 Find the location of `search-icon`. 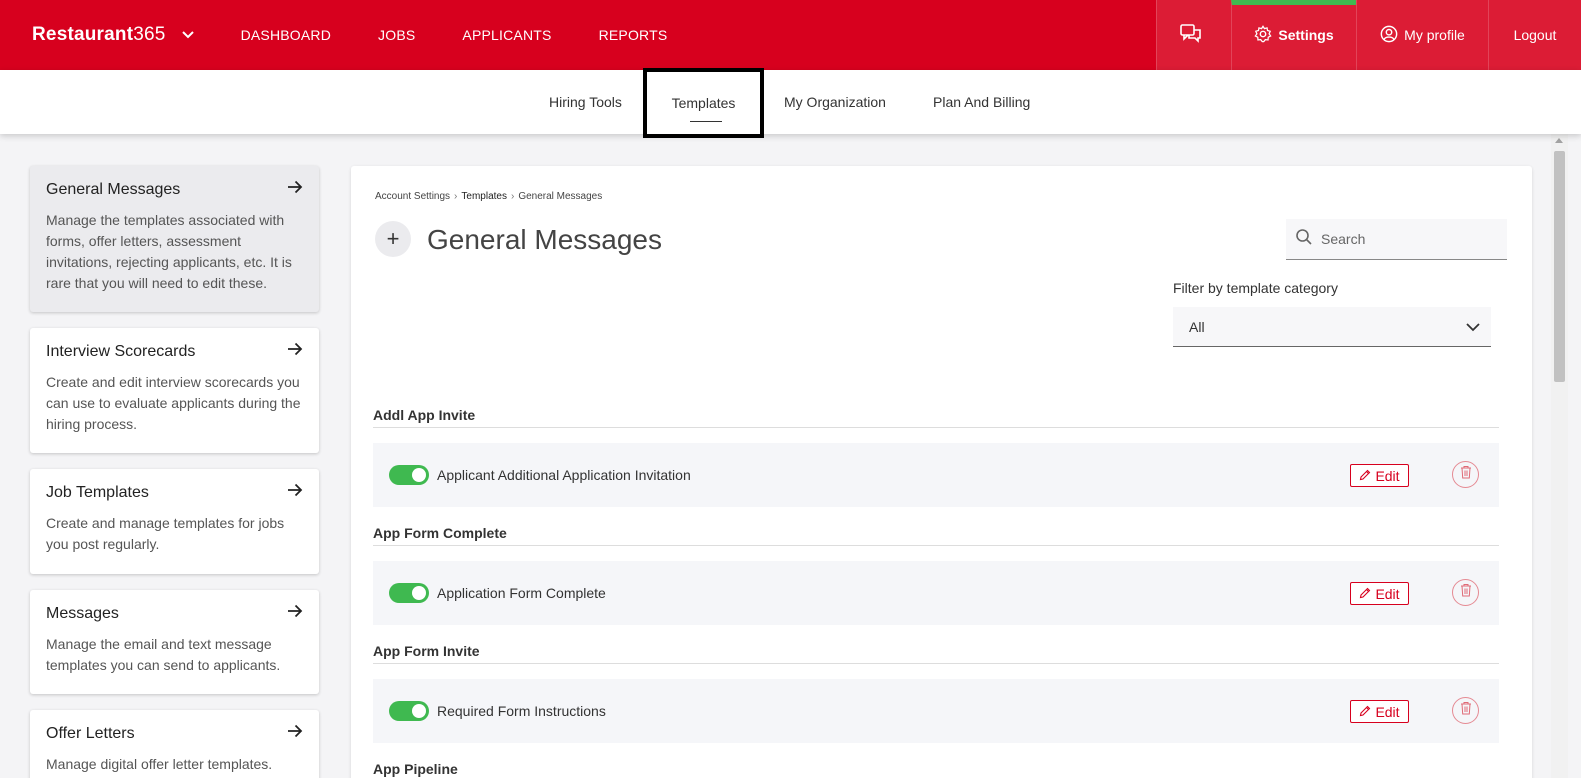

search-icon is located at coordinates (1304, 239).